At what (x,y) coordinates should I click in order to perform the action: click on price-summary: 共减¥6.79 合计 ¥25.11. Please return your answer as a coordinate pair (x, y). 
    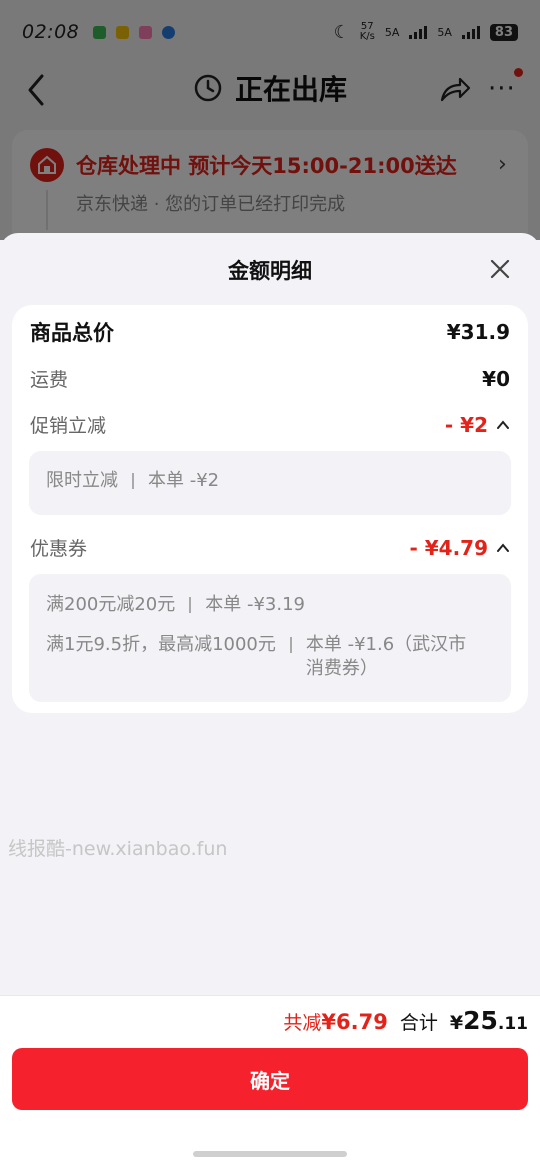
    Looking at the image, I should click on (405, 1020).